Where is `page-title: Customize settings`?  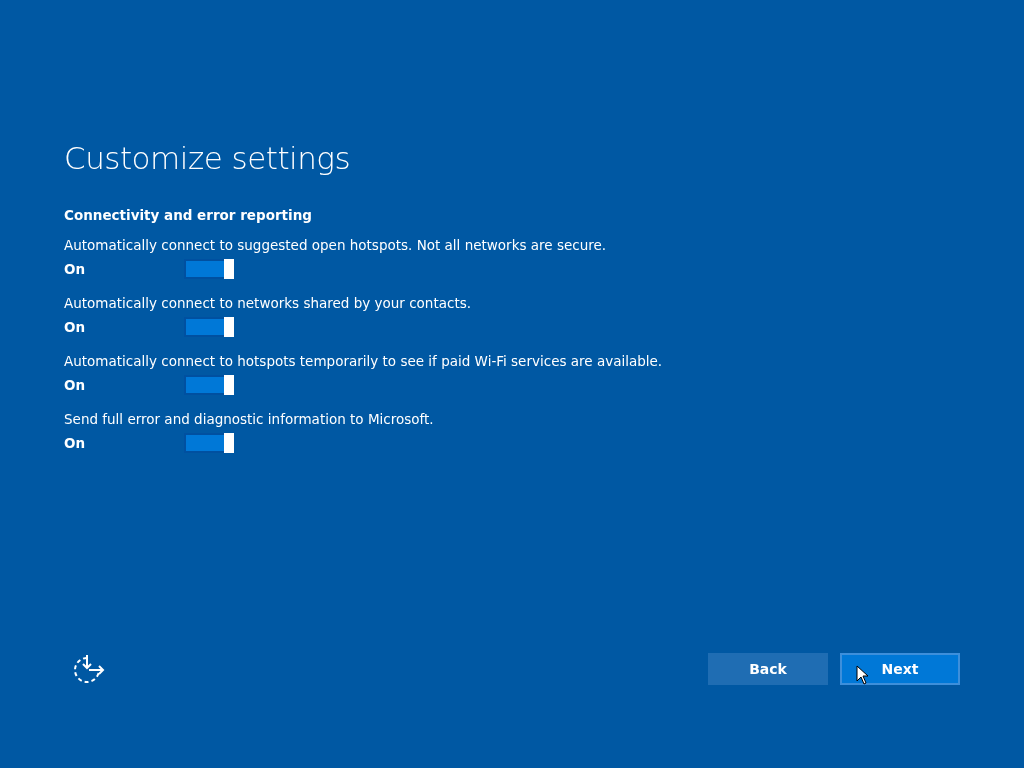 page-title: Customize settings is located at coordinates (208, 159).